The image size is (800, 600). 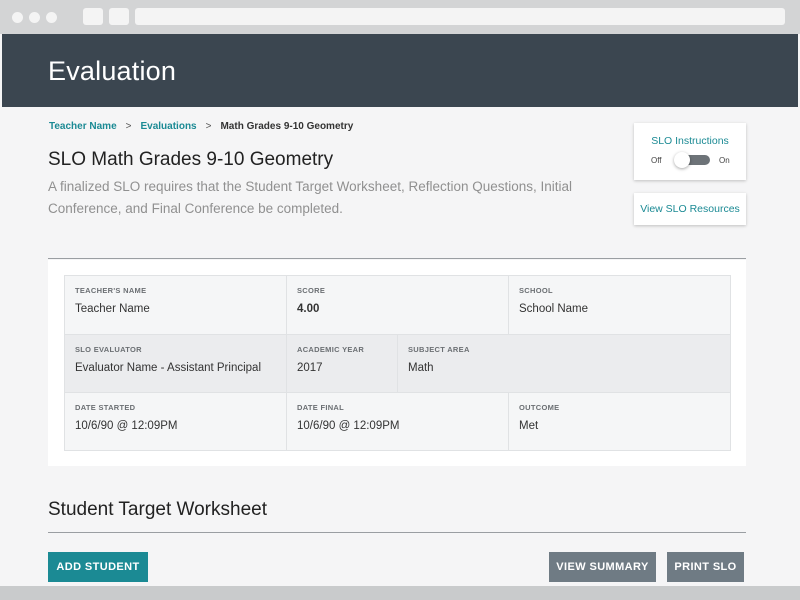 What do you see at coordinates (321, 407) in the screenshot?
I see `date-final-label: DATE FINAL` at bounding box center [321, 407].